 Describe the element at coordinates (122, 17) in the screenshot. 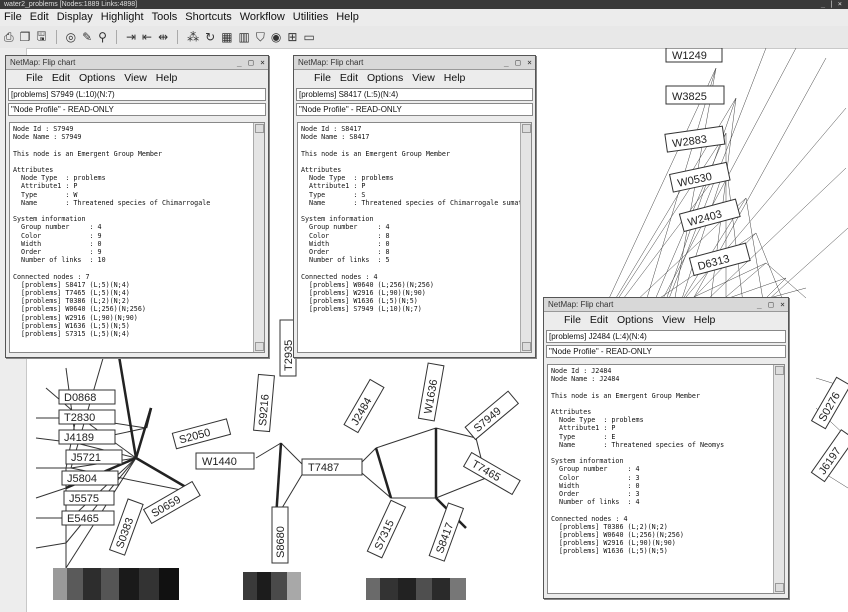

I see `menu-highlight: Highlight` at that location.